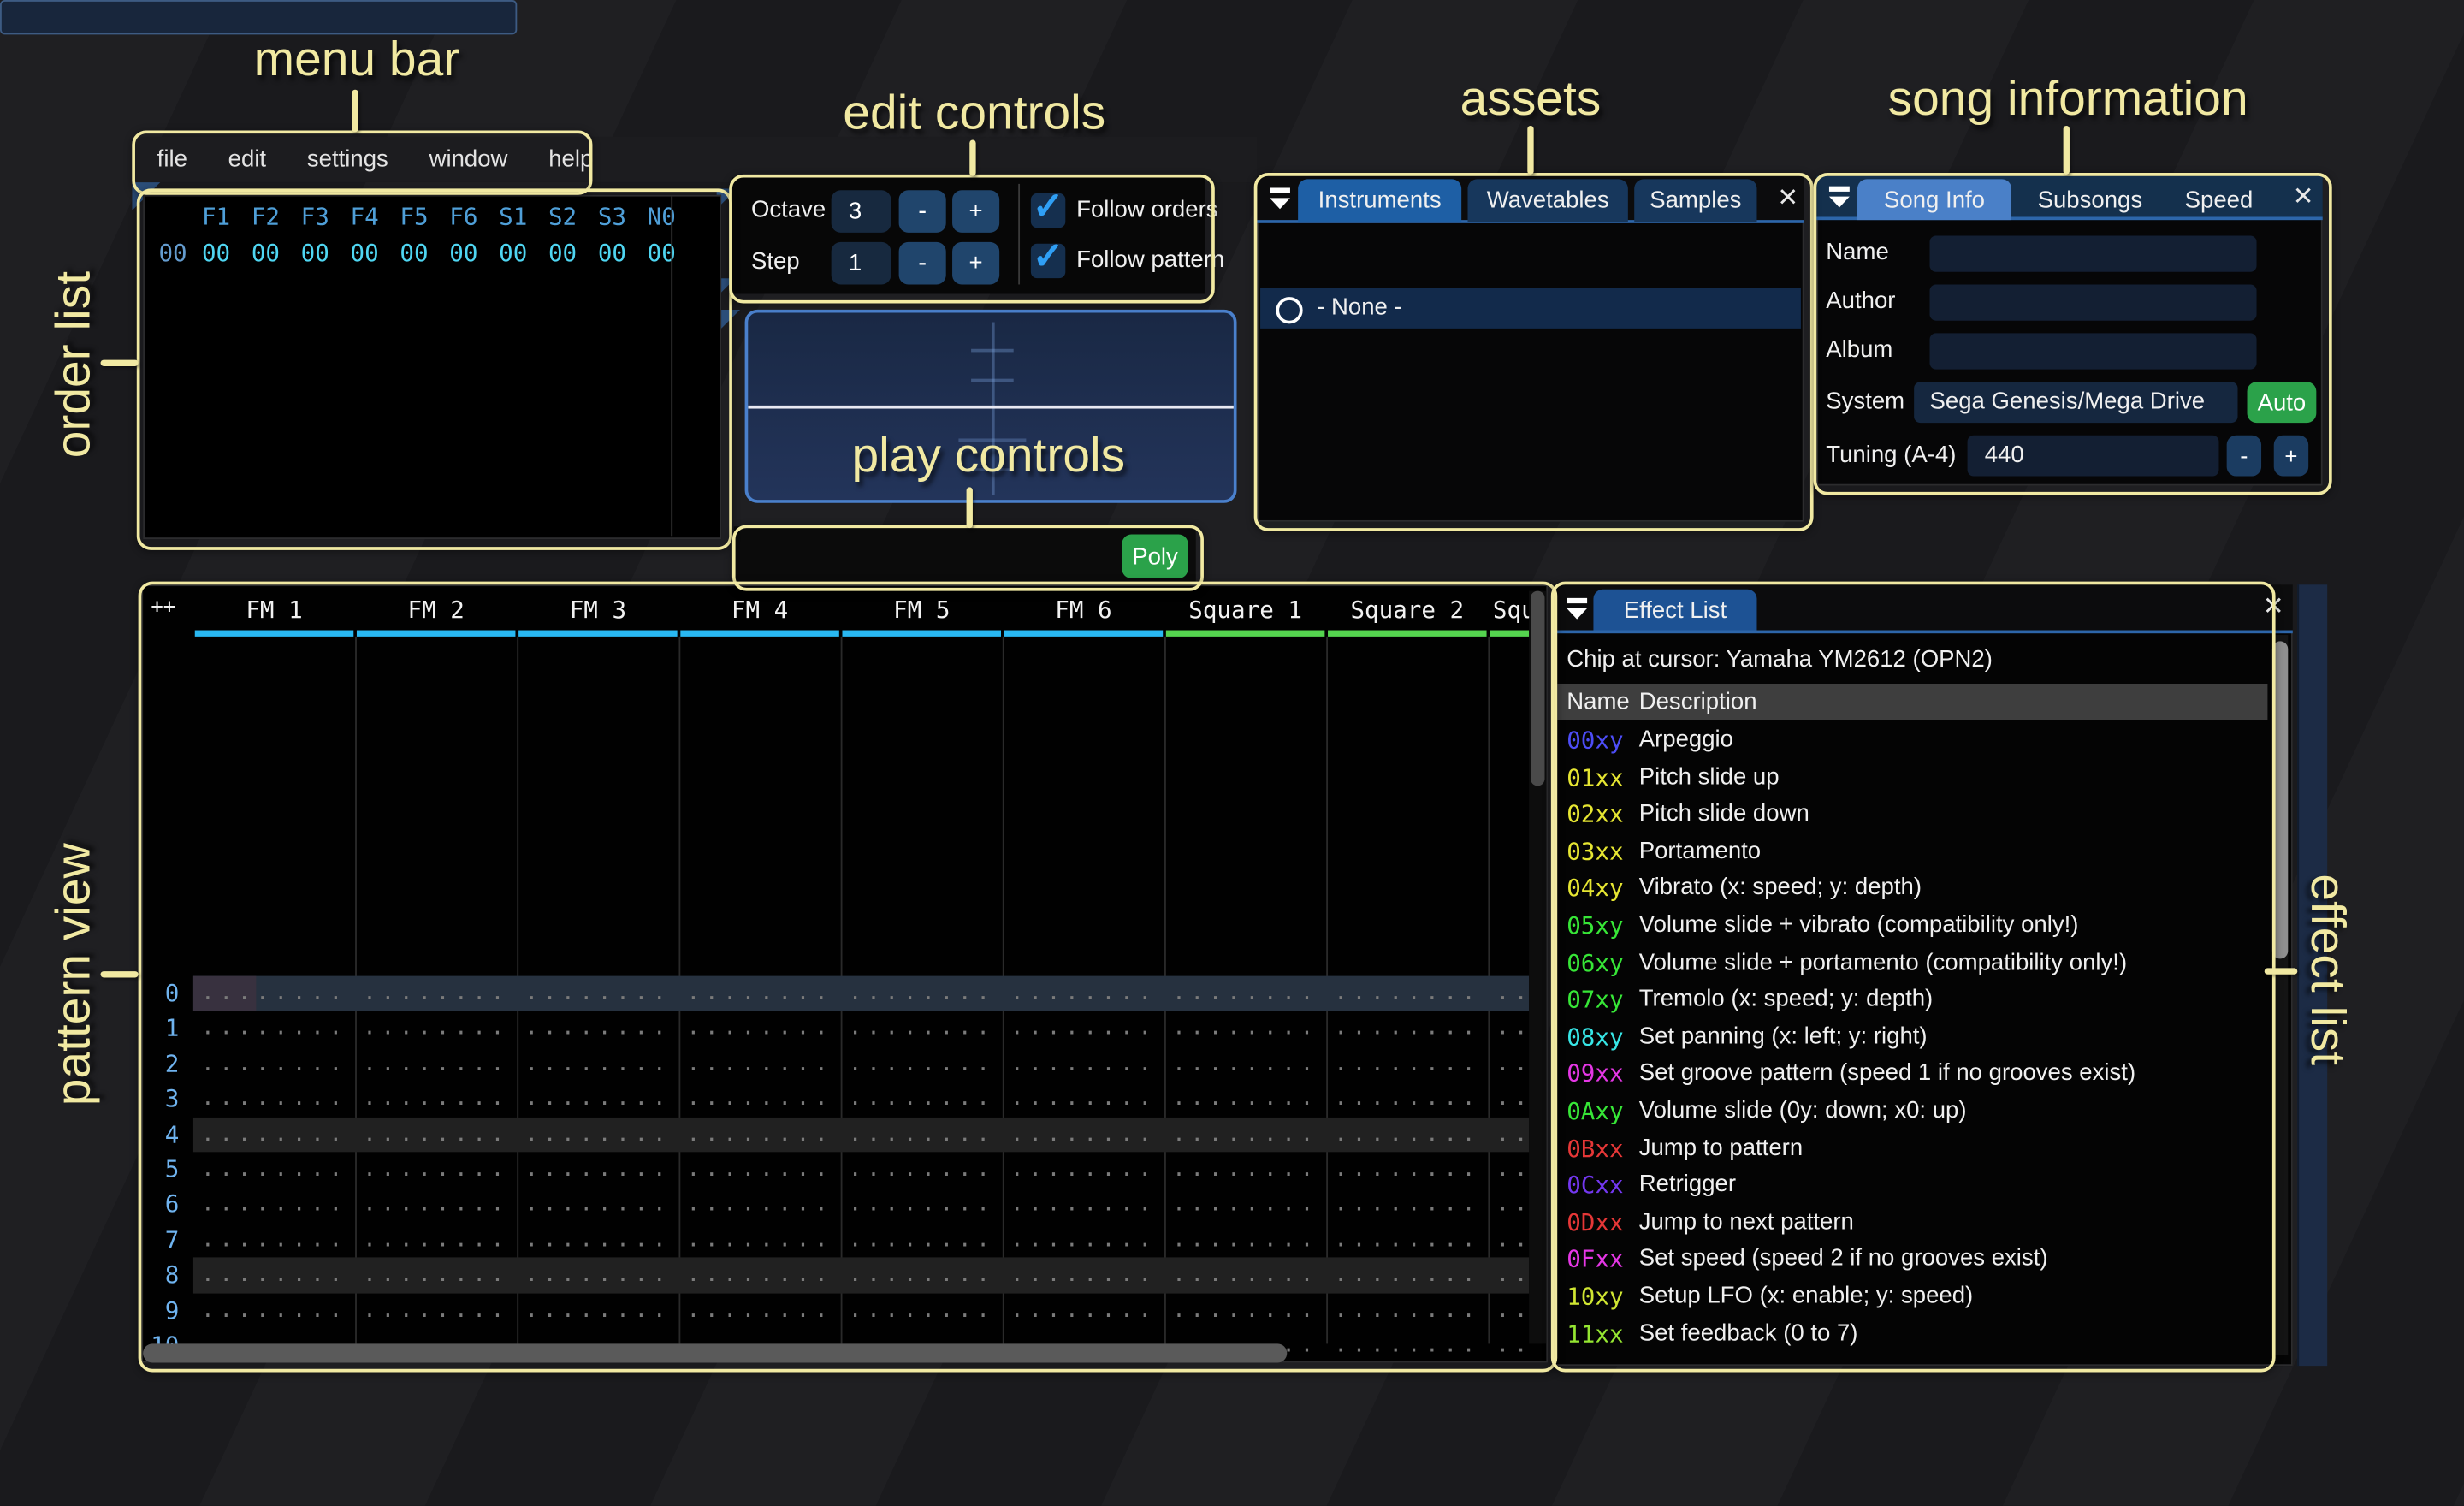  What do you see at coordinates (436, 610) in the screenshot?
I see `channel-header-fm-2: FM 2` at bounding box center [436, 610].